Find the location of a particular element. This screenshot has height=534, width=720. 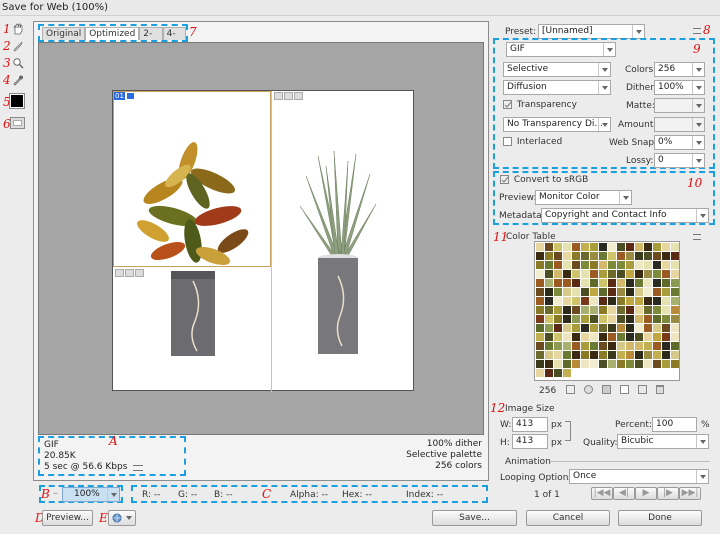

format-dropdown: GIF is located at coordinates (561, 49).